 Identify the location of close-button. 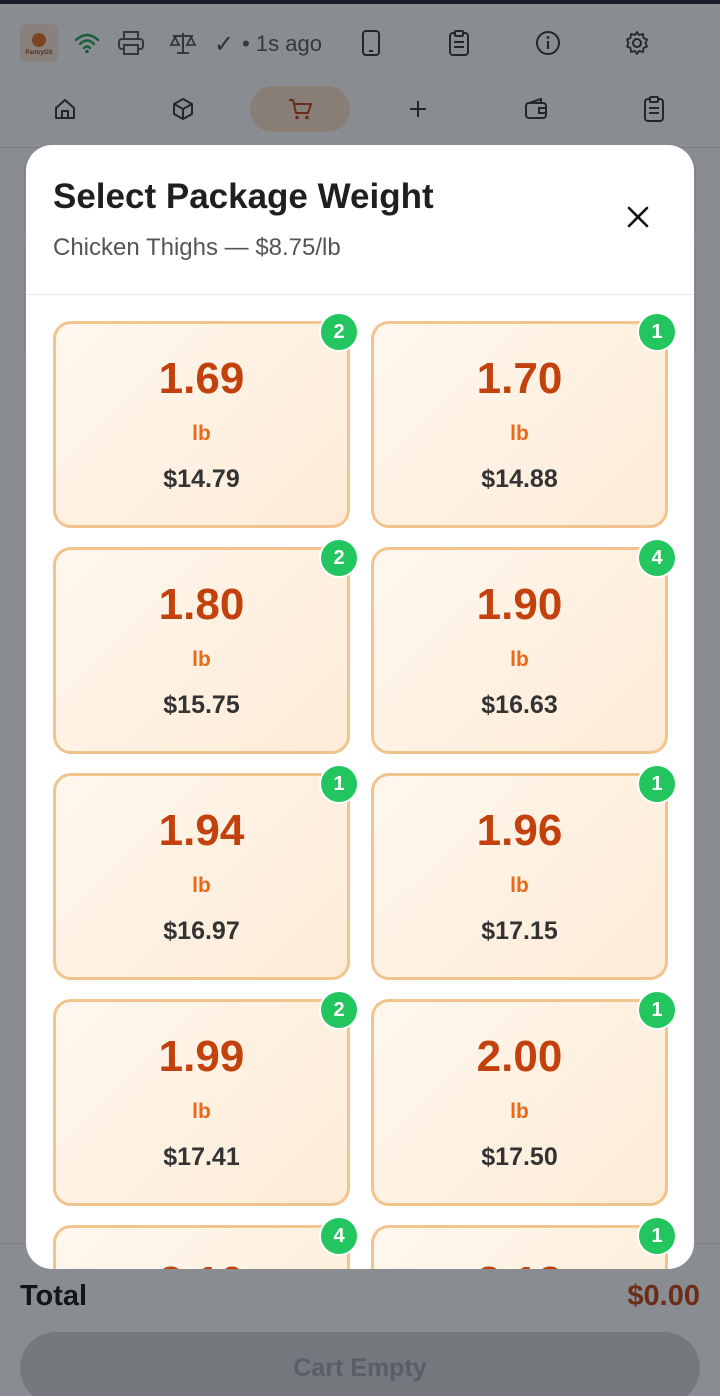
(638, 217).